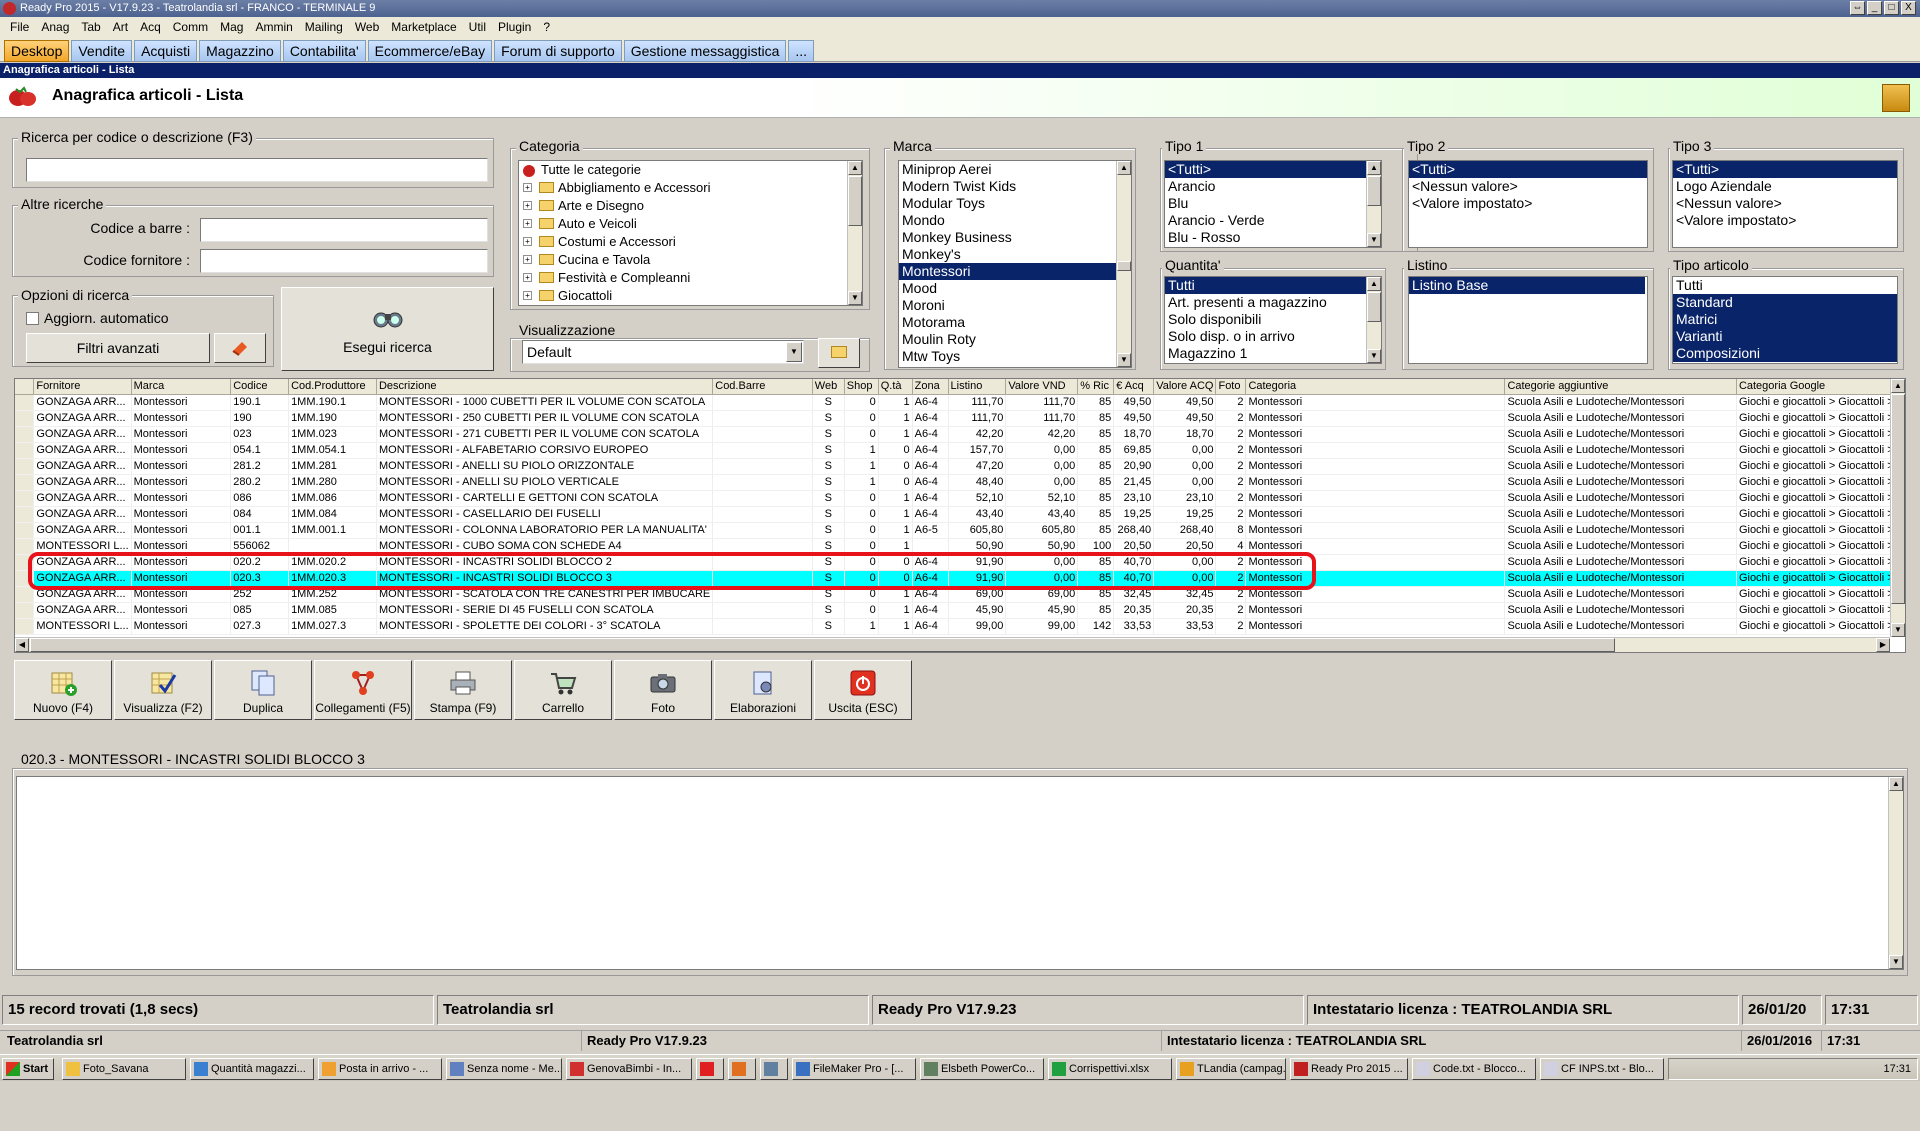 This screenshot has height=1131, width=1920. What do you see at coordinates (930, 387) in the screenshot?
I see `column-header: Zona` at bounding box center [930, 387].